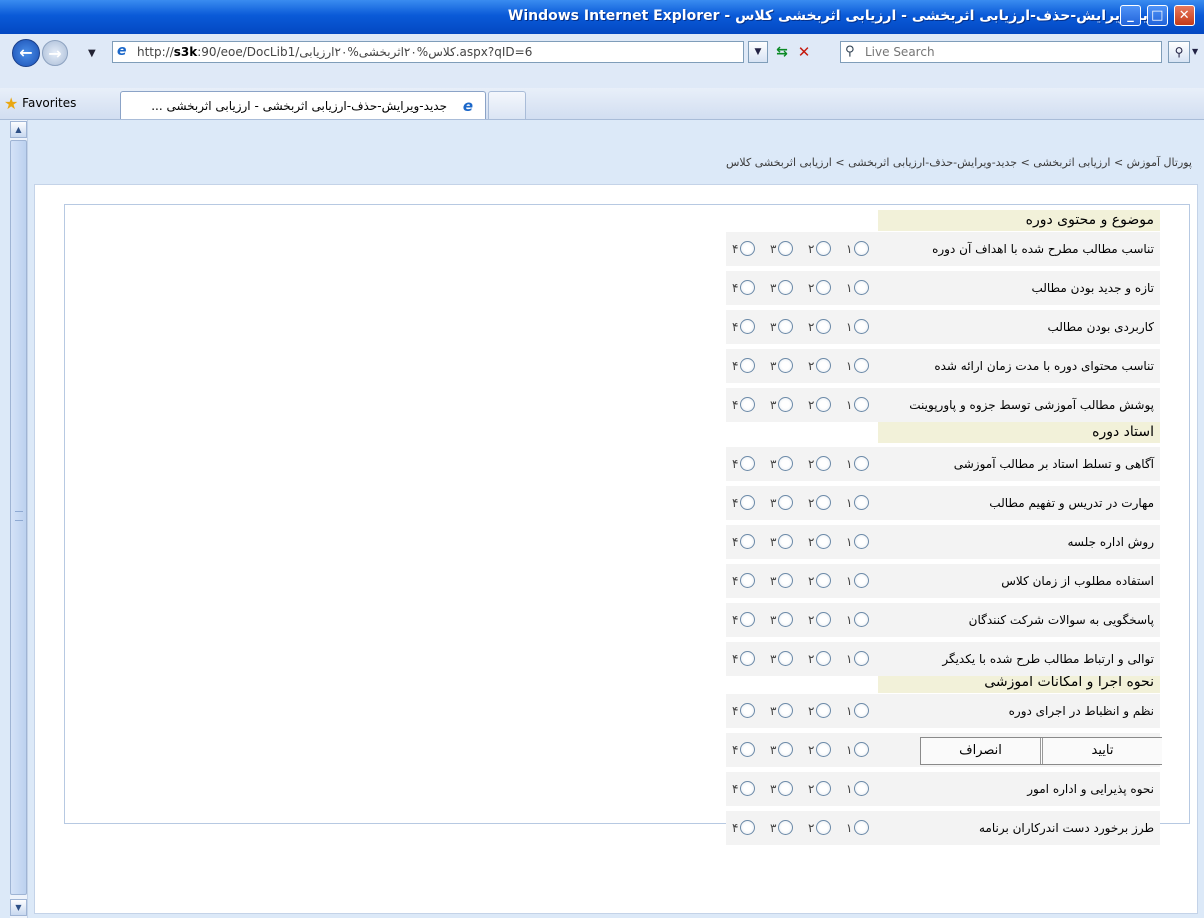  Describe the element at coordinates (507, 105) in the screenshot. I see `new-tab-button` at that location.